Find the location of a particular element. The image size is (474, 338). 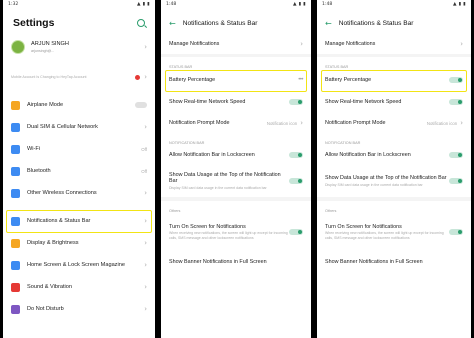

settings-item-dual-sim: Dual SIM & Cellular Network › is located at coordinates (79, 127).